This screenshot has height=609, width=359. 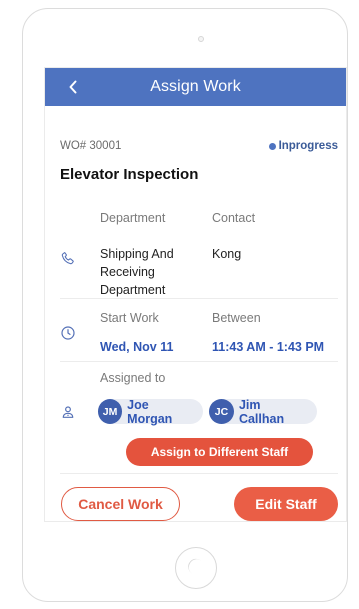 I want to click on person-icon, so click(x=68, y=412).